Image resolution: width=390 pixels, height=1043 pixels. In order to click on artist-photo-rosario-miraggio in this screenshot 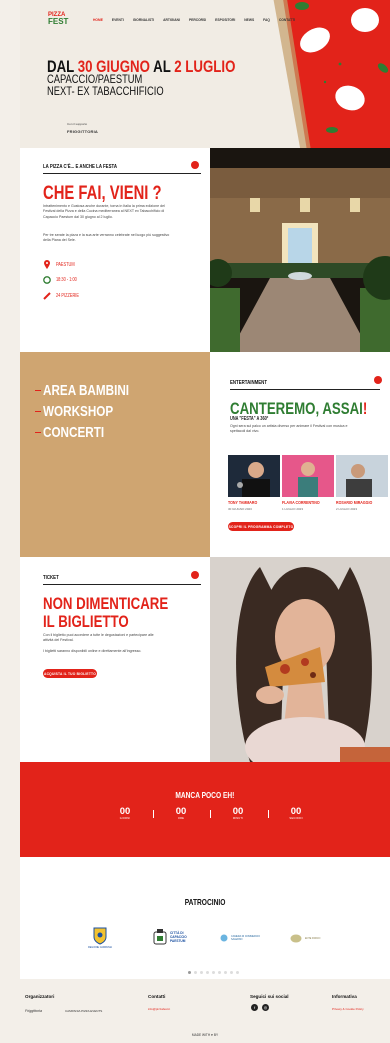, I will do `click(362, 476)`.